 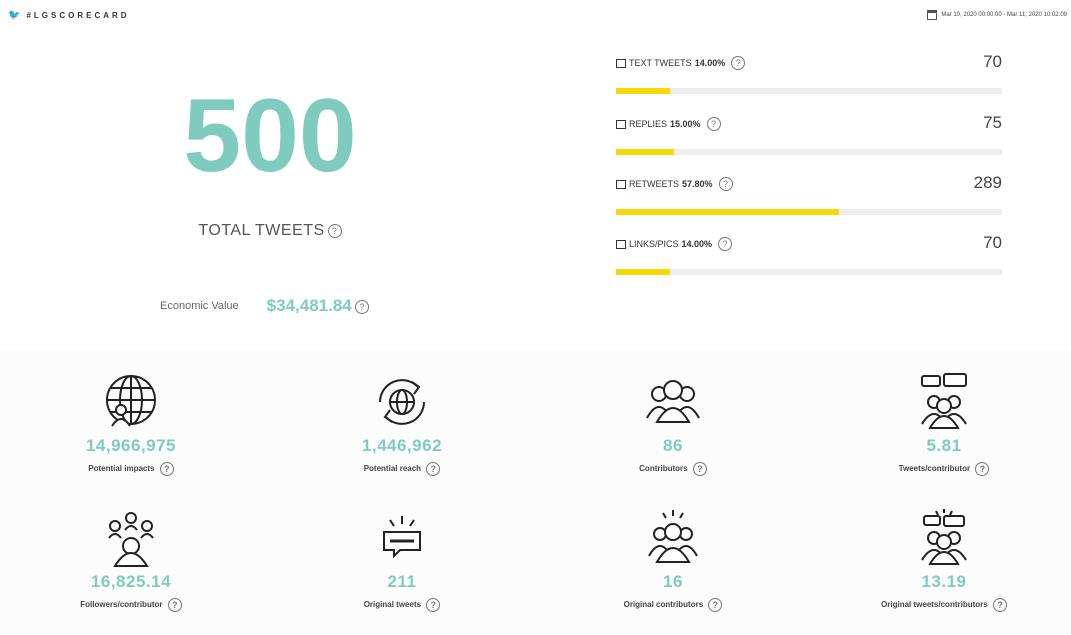 What do you see at coordinates (309, 305) in the screenshot?
I see `economic-value-amount: $34,481.84` at bounding box center [309, 305].